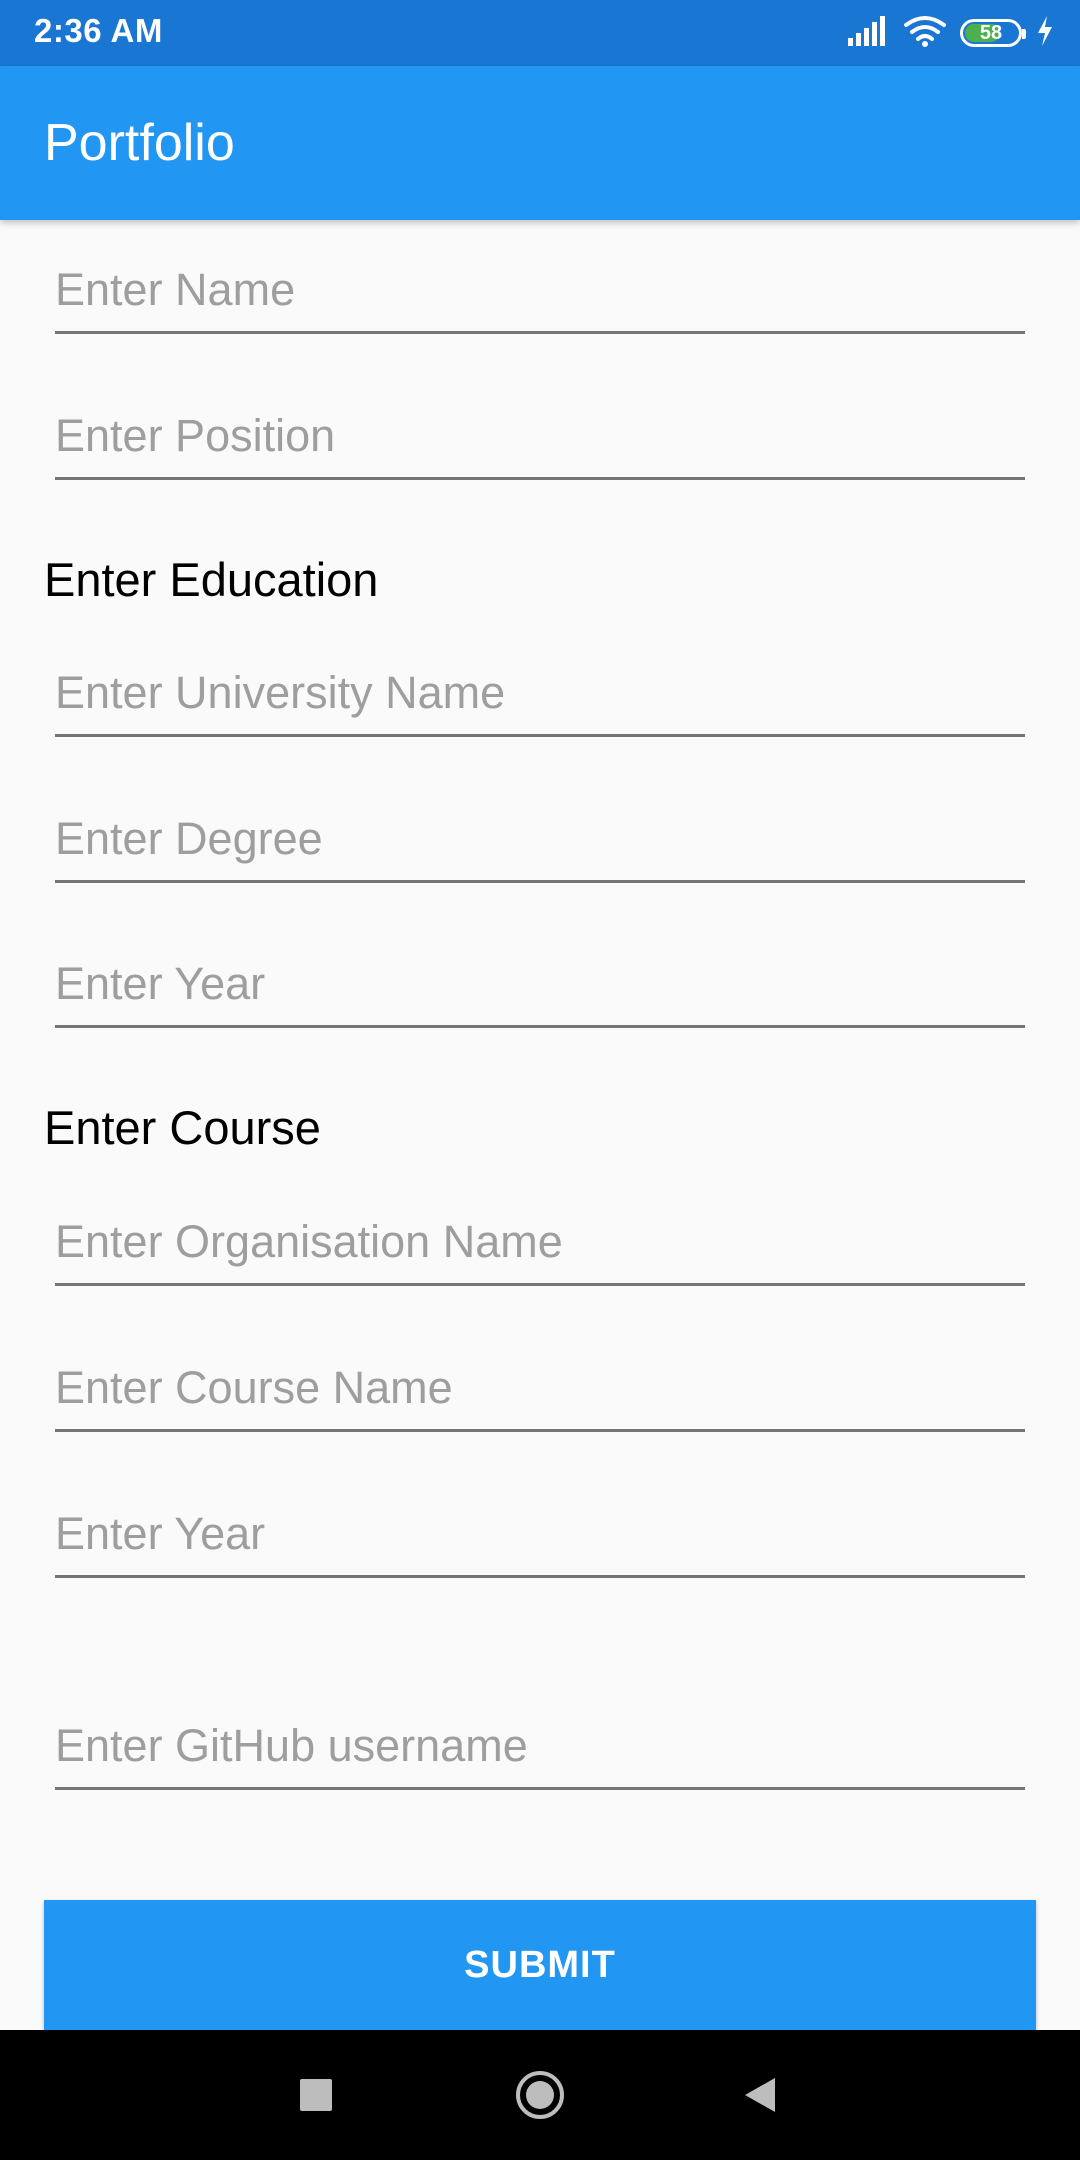 The width and height of the screenshot is (1080, 2160). Describe the element at coordinates (540, 1534) in the screenshot. I see `course-year-input` at that location.